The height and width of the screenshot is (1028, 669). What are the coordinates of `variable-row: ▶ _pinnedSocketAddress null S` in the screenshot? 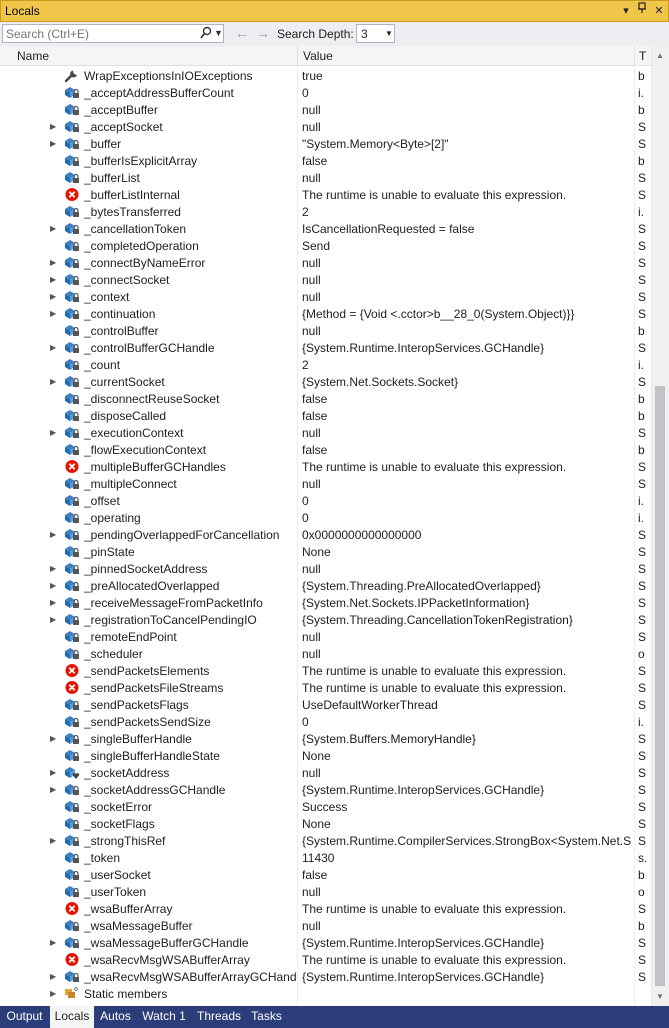 It's located at (325, 568).